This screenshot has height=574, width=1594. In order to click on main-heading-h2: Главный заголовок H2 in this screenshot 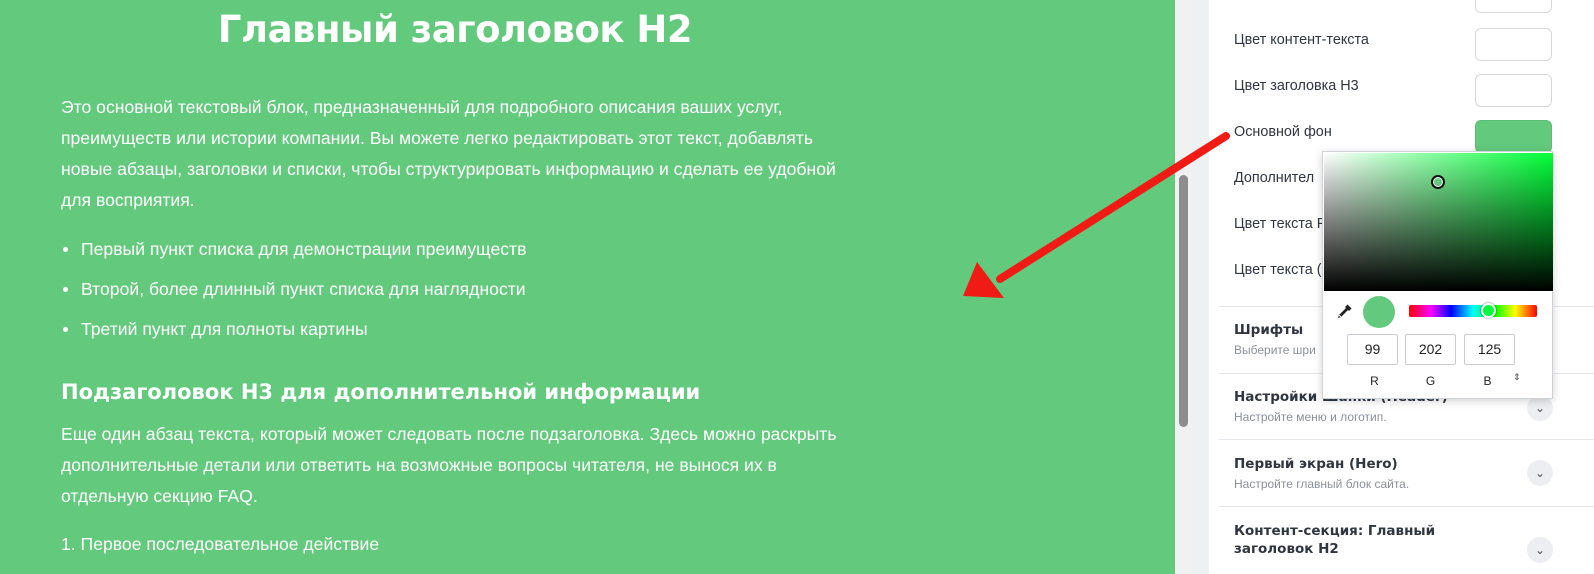, I will do `click(455, 29)`.